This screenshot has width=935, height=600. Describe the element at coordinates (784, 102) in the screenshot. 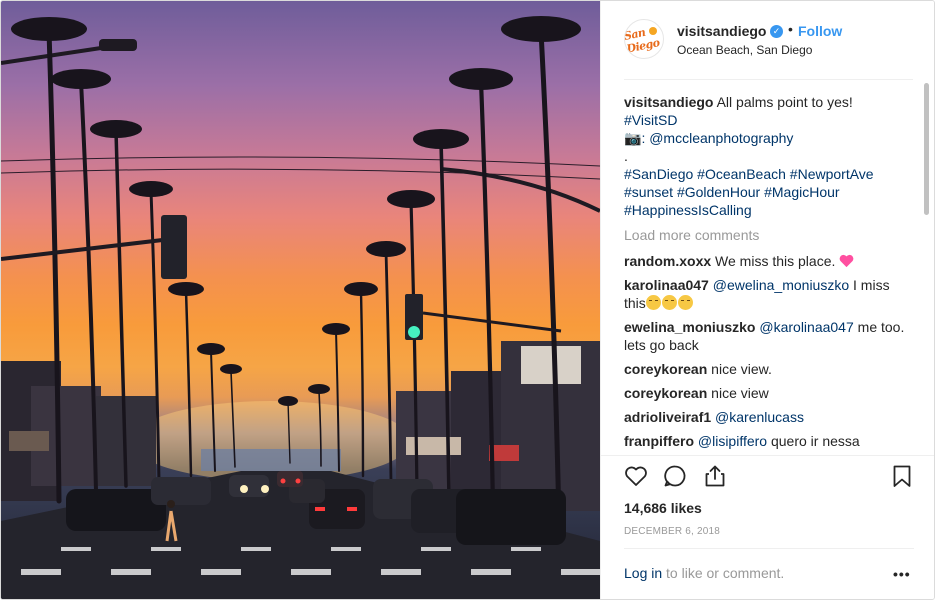

I see `caption-text: All palms point to yes!` at that location.